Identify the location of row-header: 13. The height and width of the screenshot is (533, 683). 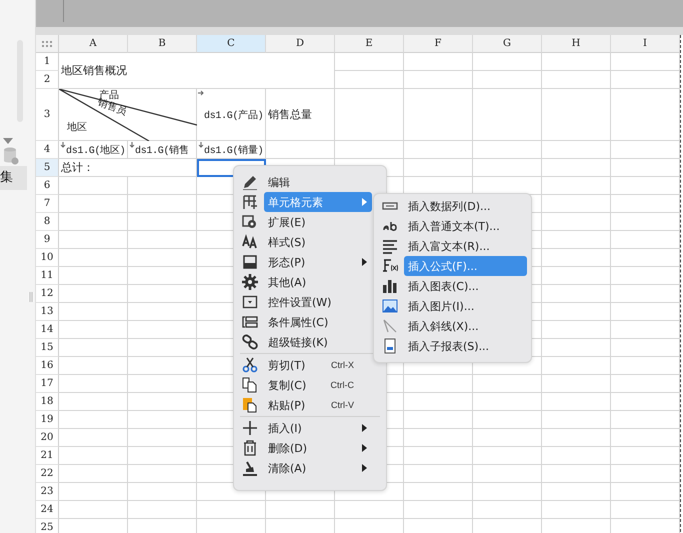
(47, 312).